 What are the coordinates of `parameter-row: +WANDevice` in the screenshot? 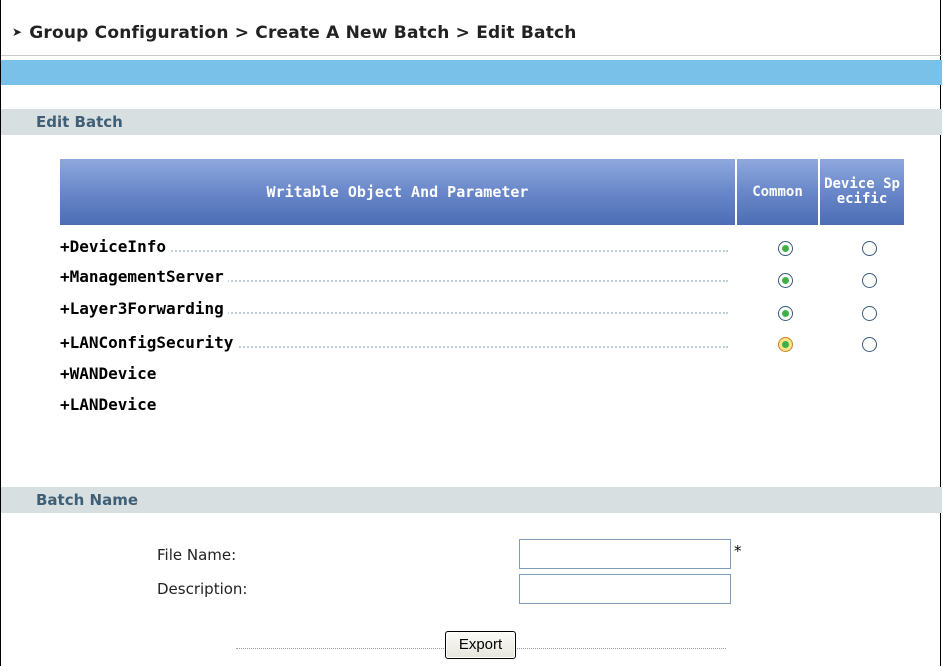 It's located at (400, 377).